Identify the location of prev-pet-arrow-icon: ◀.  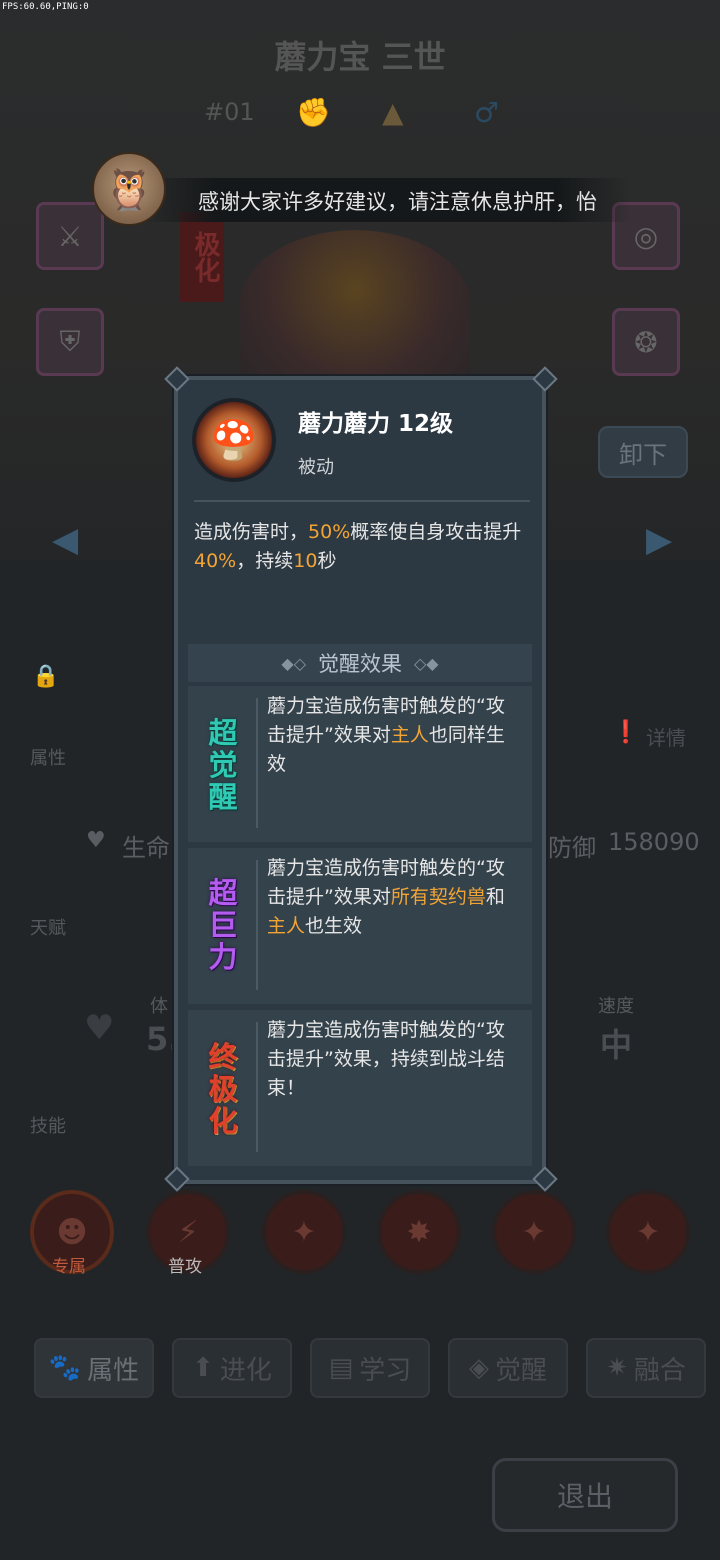
(65, 540).